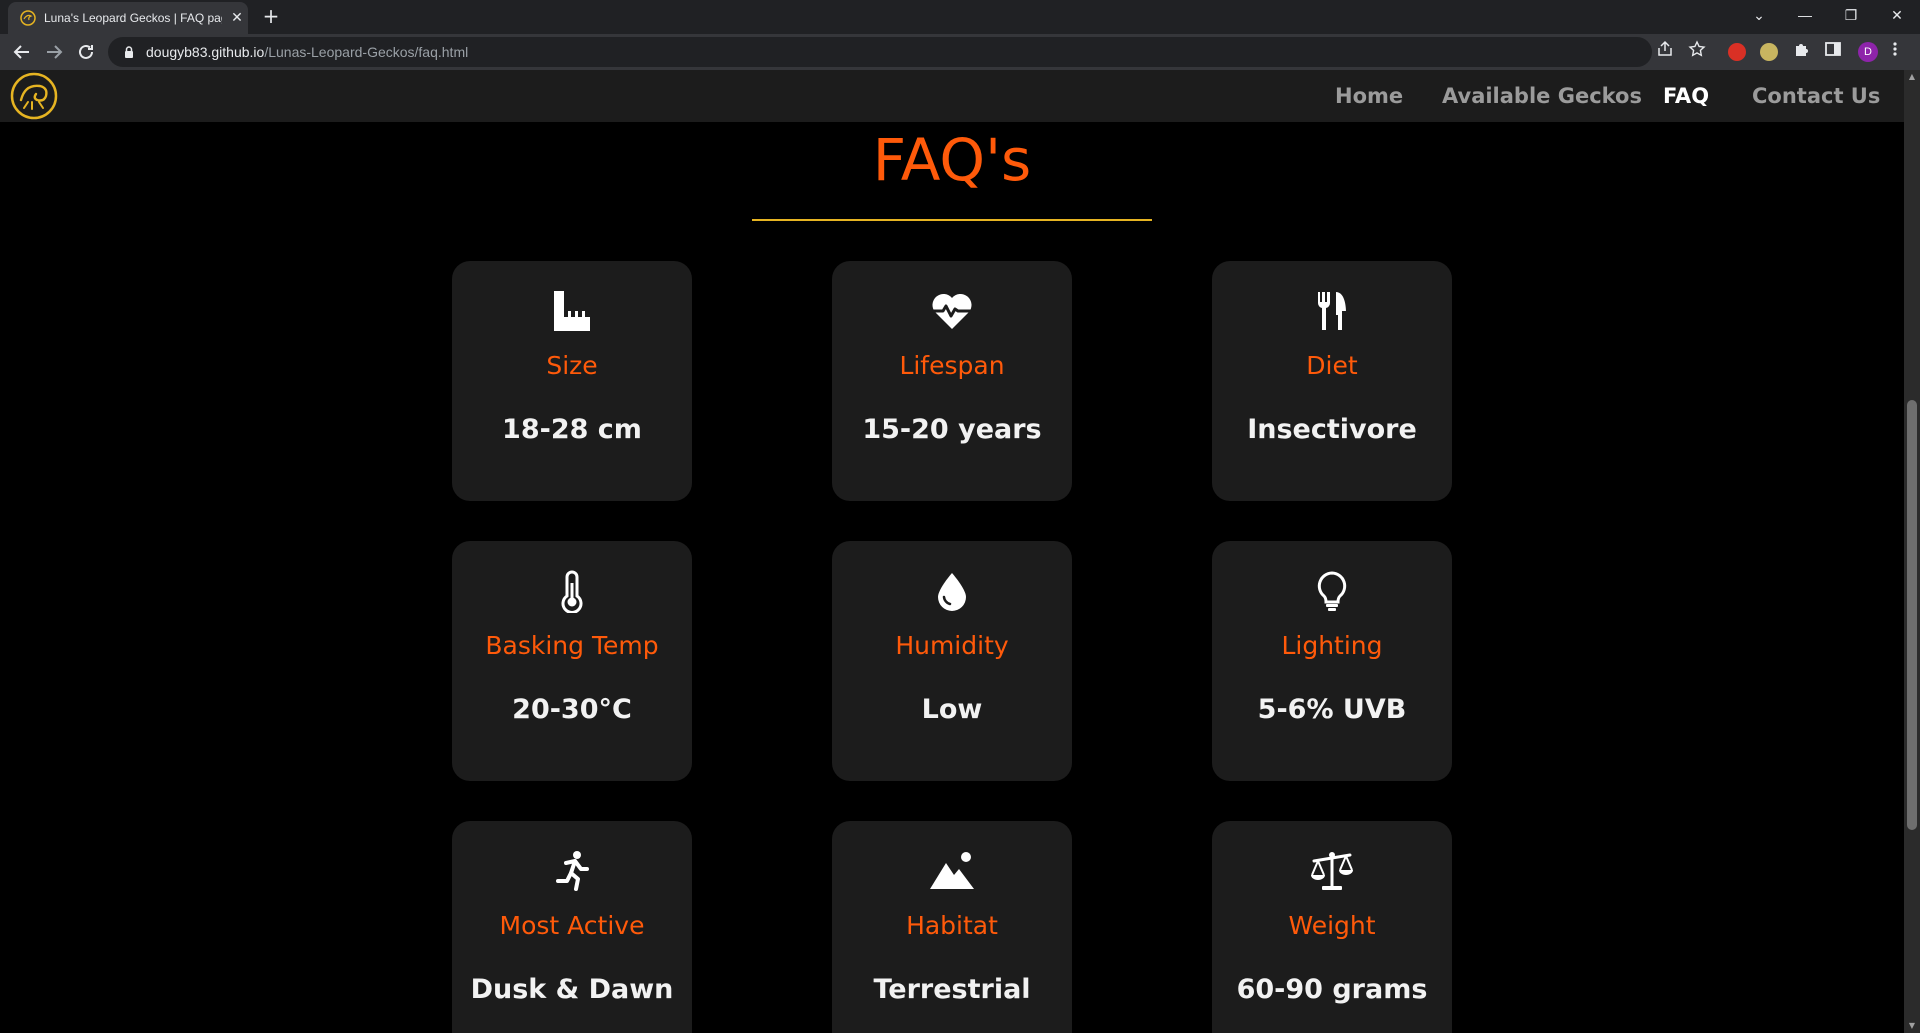 Image resolution: width=1920 pixels, height=1033 pixels. Describe the element at coordinates (1332, 591) in the screenshot. I see `lightbulb-icon` at that location.